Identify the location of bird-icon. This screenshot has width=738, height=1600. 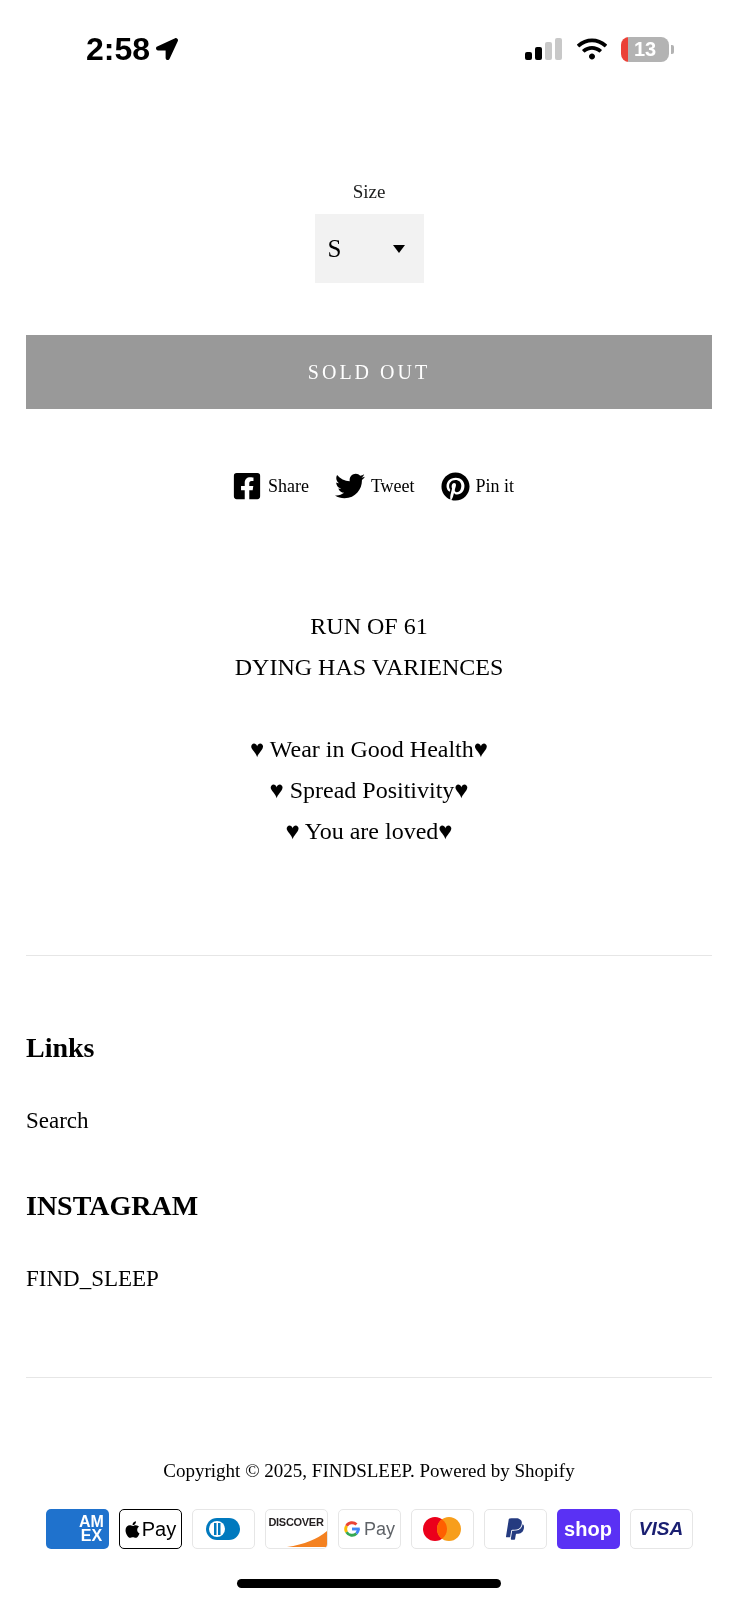
(349, 486).